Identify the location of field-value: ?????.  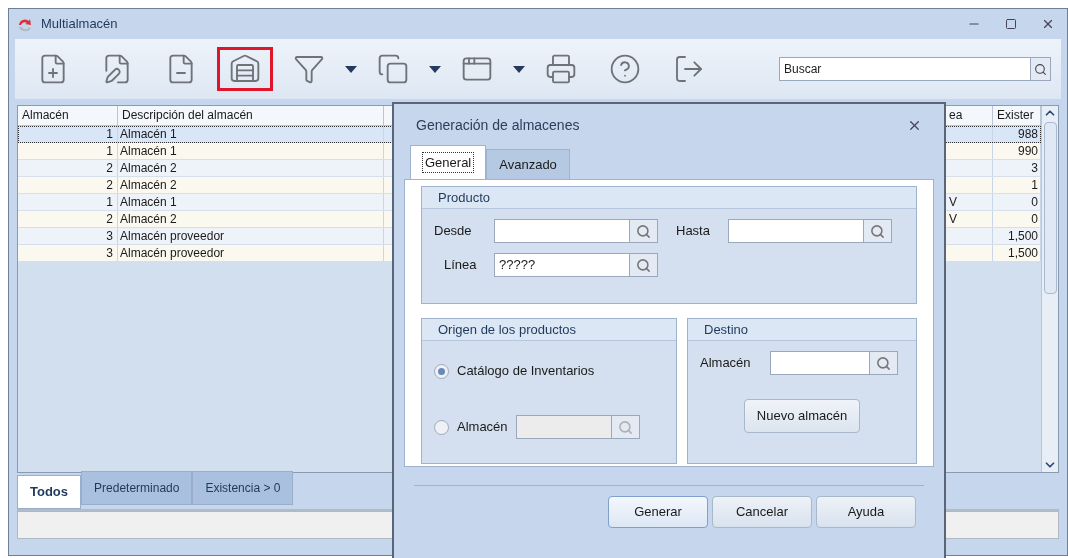
(517, 265).